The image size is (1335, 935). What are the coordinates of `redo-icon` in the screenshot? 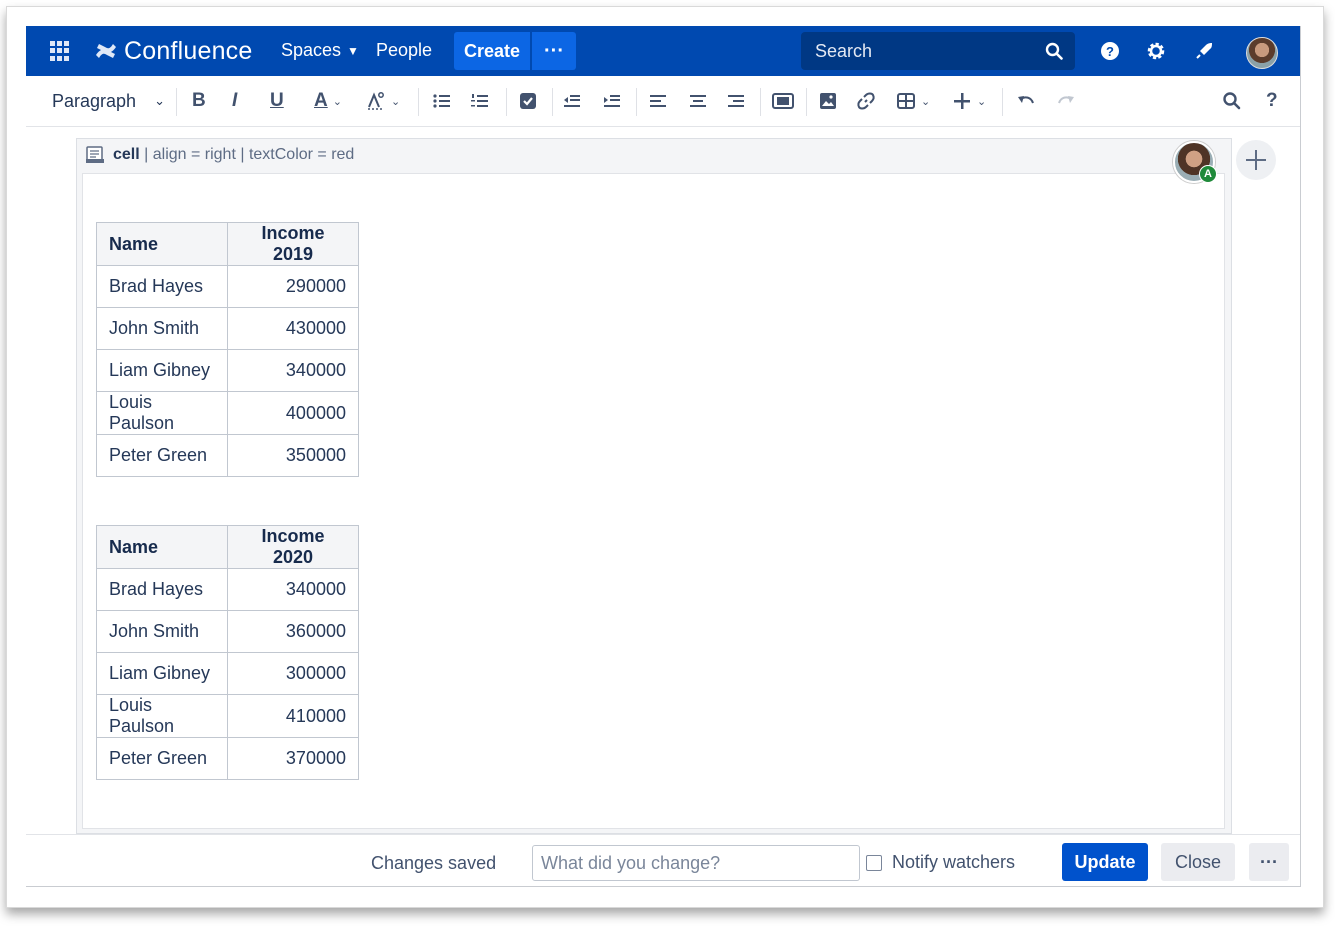 It's located at (1066, 100).